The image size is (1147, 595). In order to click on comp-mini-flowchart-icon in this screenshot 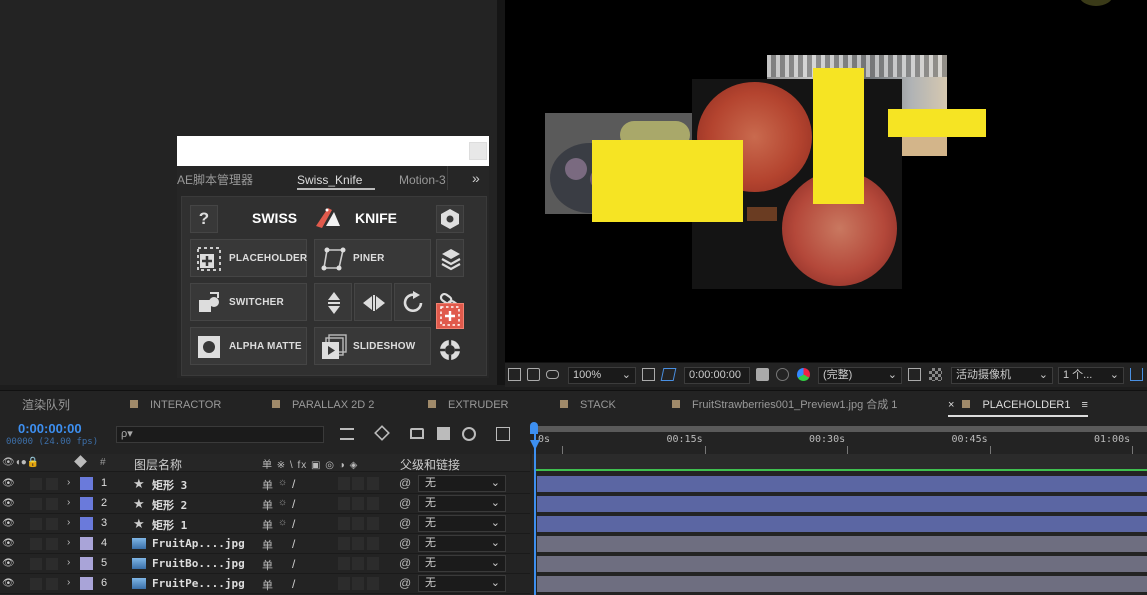, I will do `click(347, 434)`.